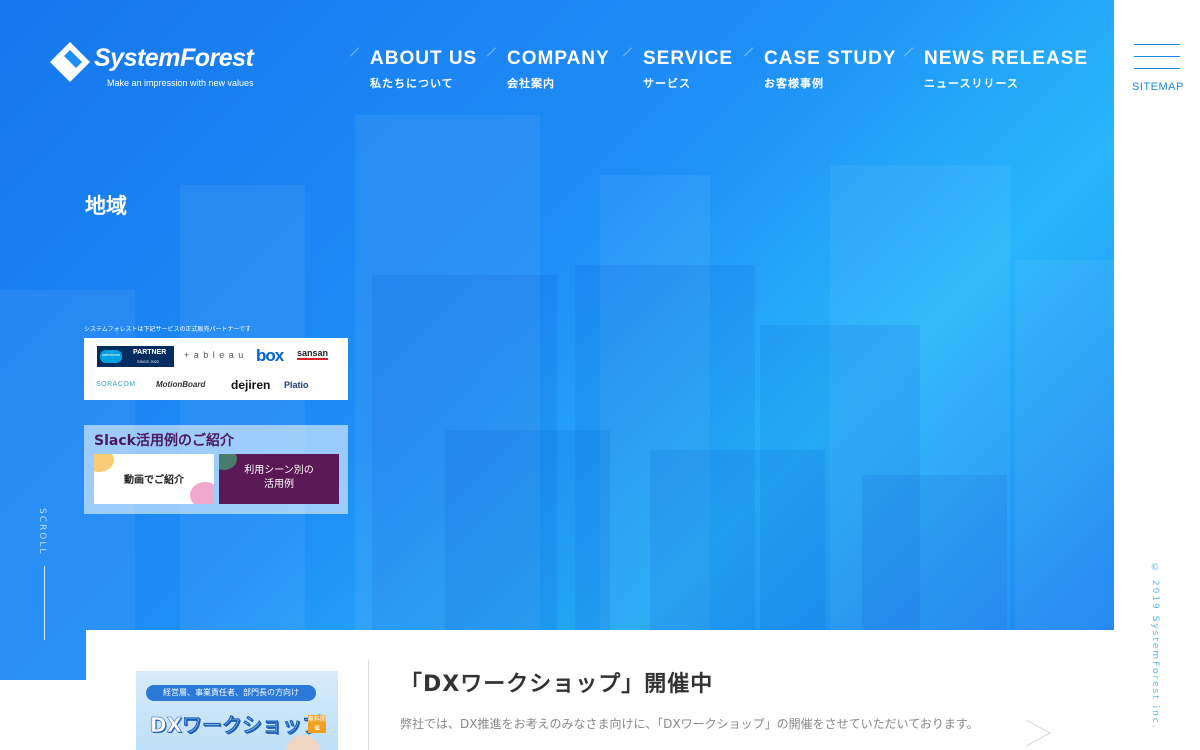 The width and height of the screenshot is (1200, 750). I want to click on thumbnail-subtitle: 経営層、事業責任者、部門長の方向け, so click(231, 693).